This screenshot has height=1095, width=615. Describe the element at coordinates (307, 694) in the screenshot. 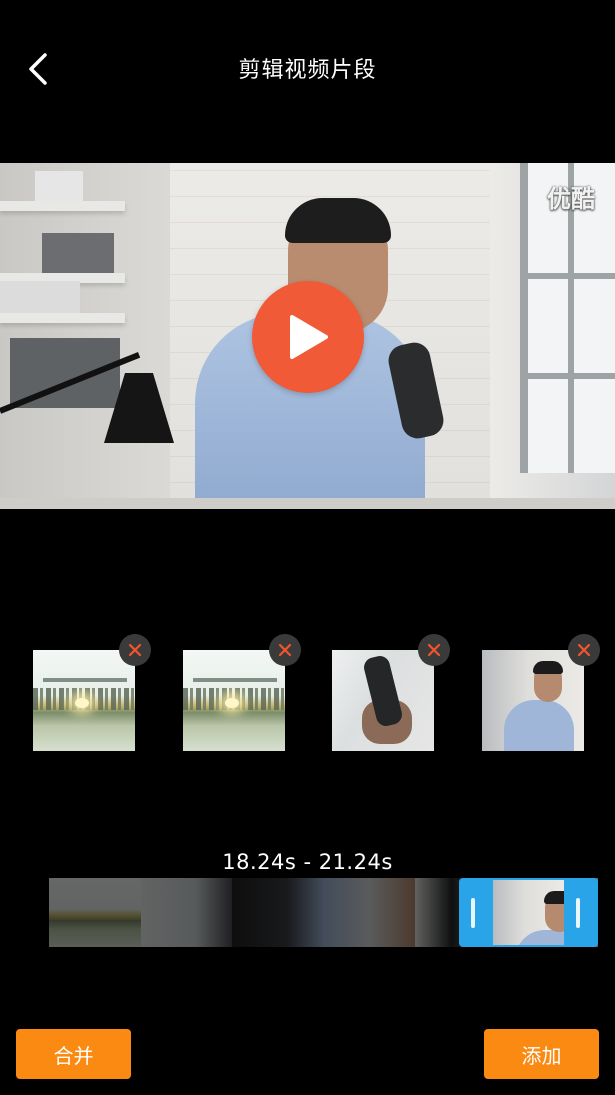

I see `clip-list` at that location.